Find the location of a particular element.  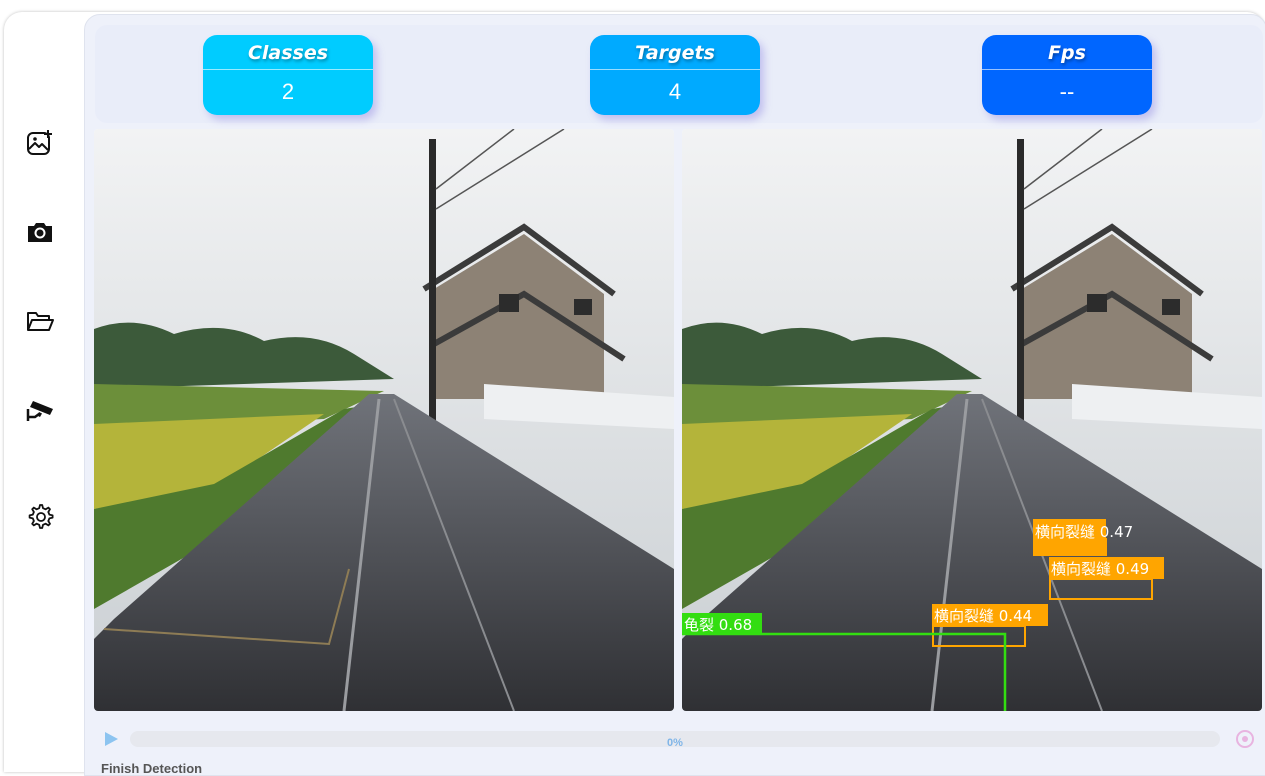

open-folder-button is located at coordinates (40, 321).